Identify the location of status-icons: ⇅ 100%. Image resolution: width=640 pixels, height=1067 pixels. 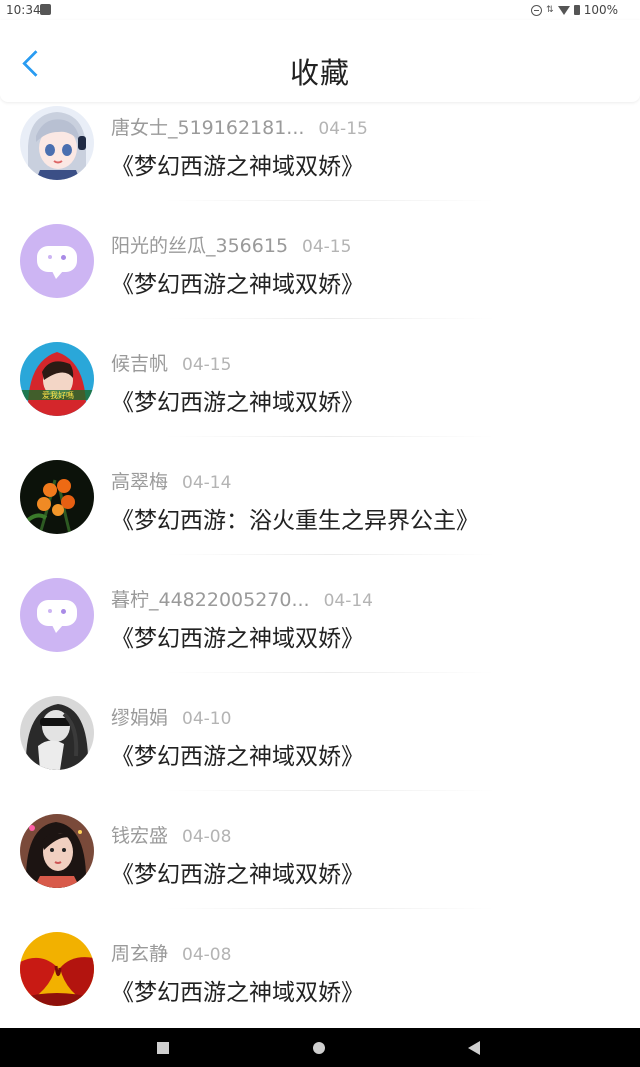
(574, 10).